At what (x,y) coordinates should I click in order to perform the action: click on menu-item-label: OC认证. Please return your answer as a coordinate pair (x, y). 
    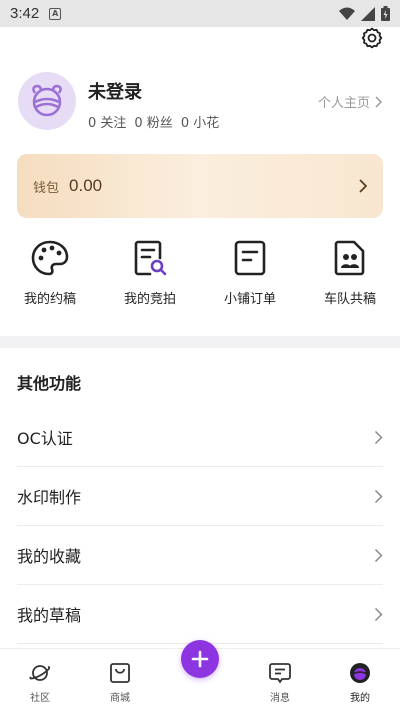
    Looking at the image, I should click on (45, 438).